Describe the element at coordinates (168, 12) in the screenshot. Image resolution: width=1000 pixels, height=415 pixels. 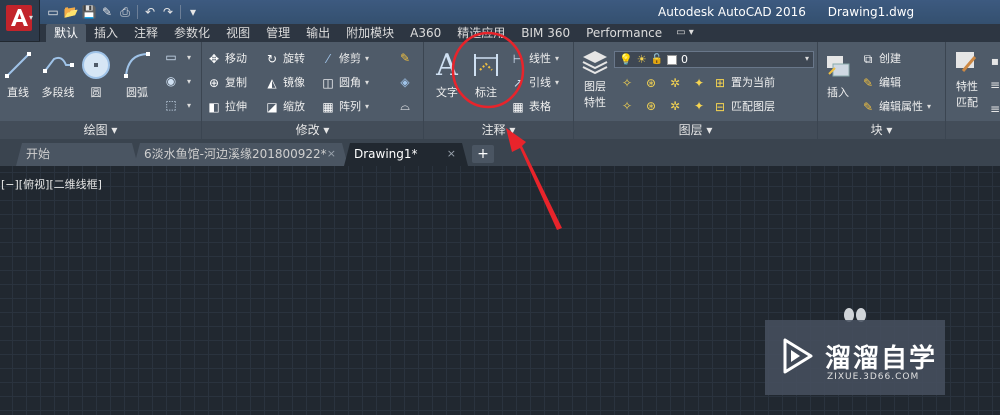
I see `redo-icon: ↷` at that location.